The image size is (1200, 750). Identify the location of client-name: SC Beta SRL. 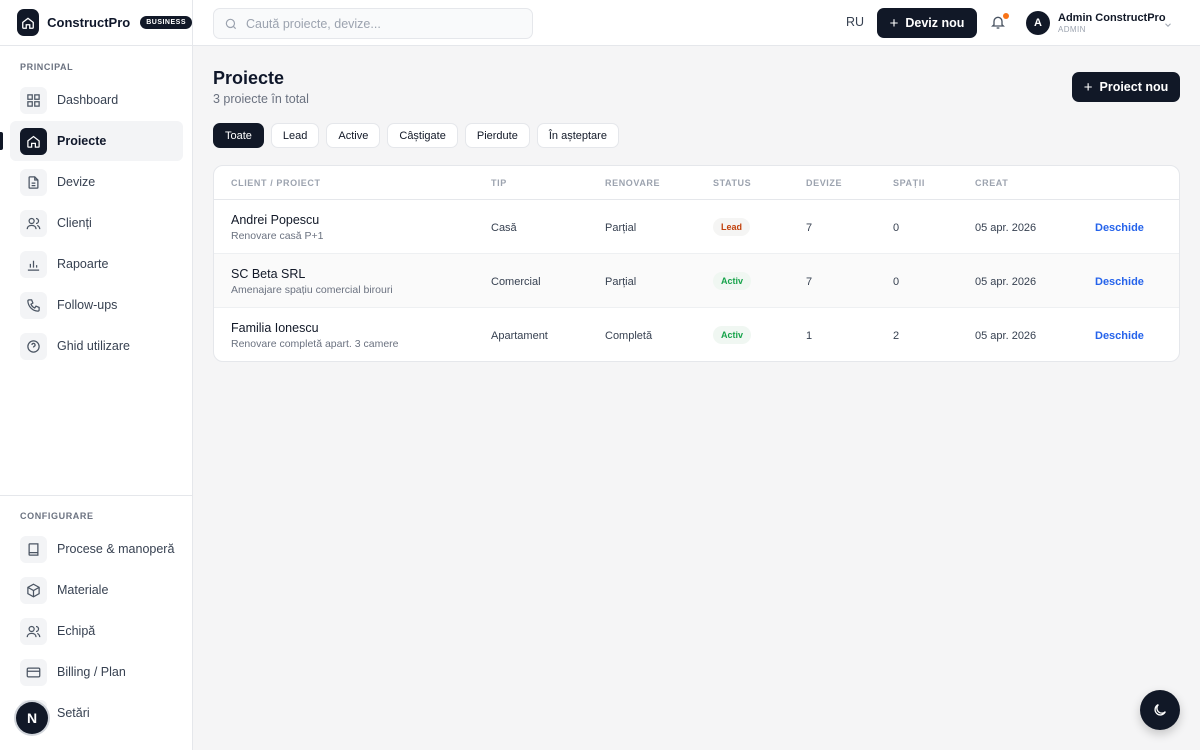
(268, 274).